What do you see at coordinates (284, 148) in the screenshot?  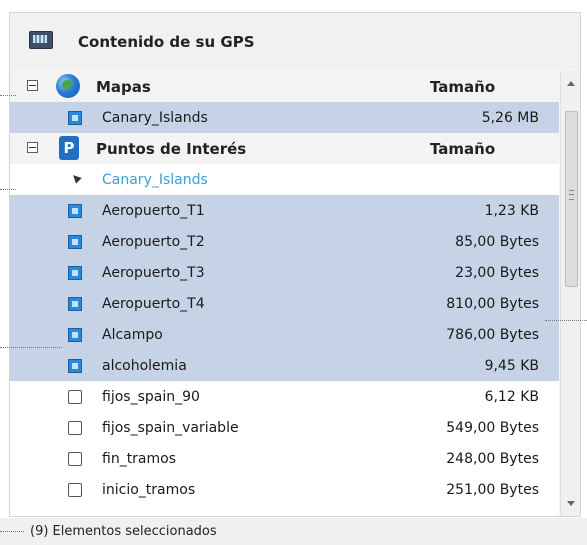 I see `group-row-poi: P Puntos de Interés Tamaño` at bounding box center [284, 148].